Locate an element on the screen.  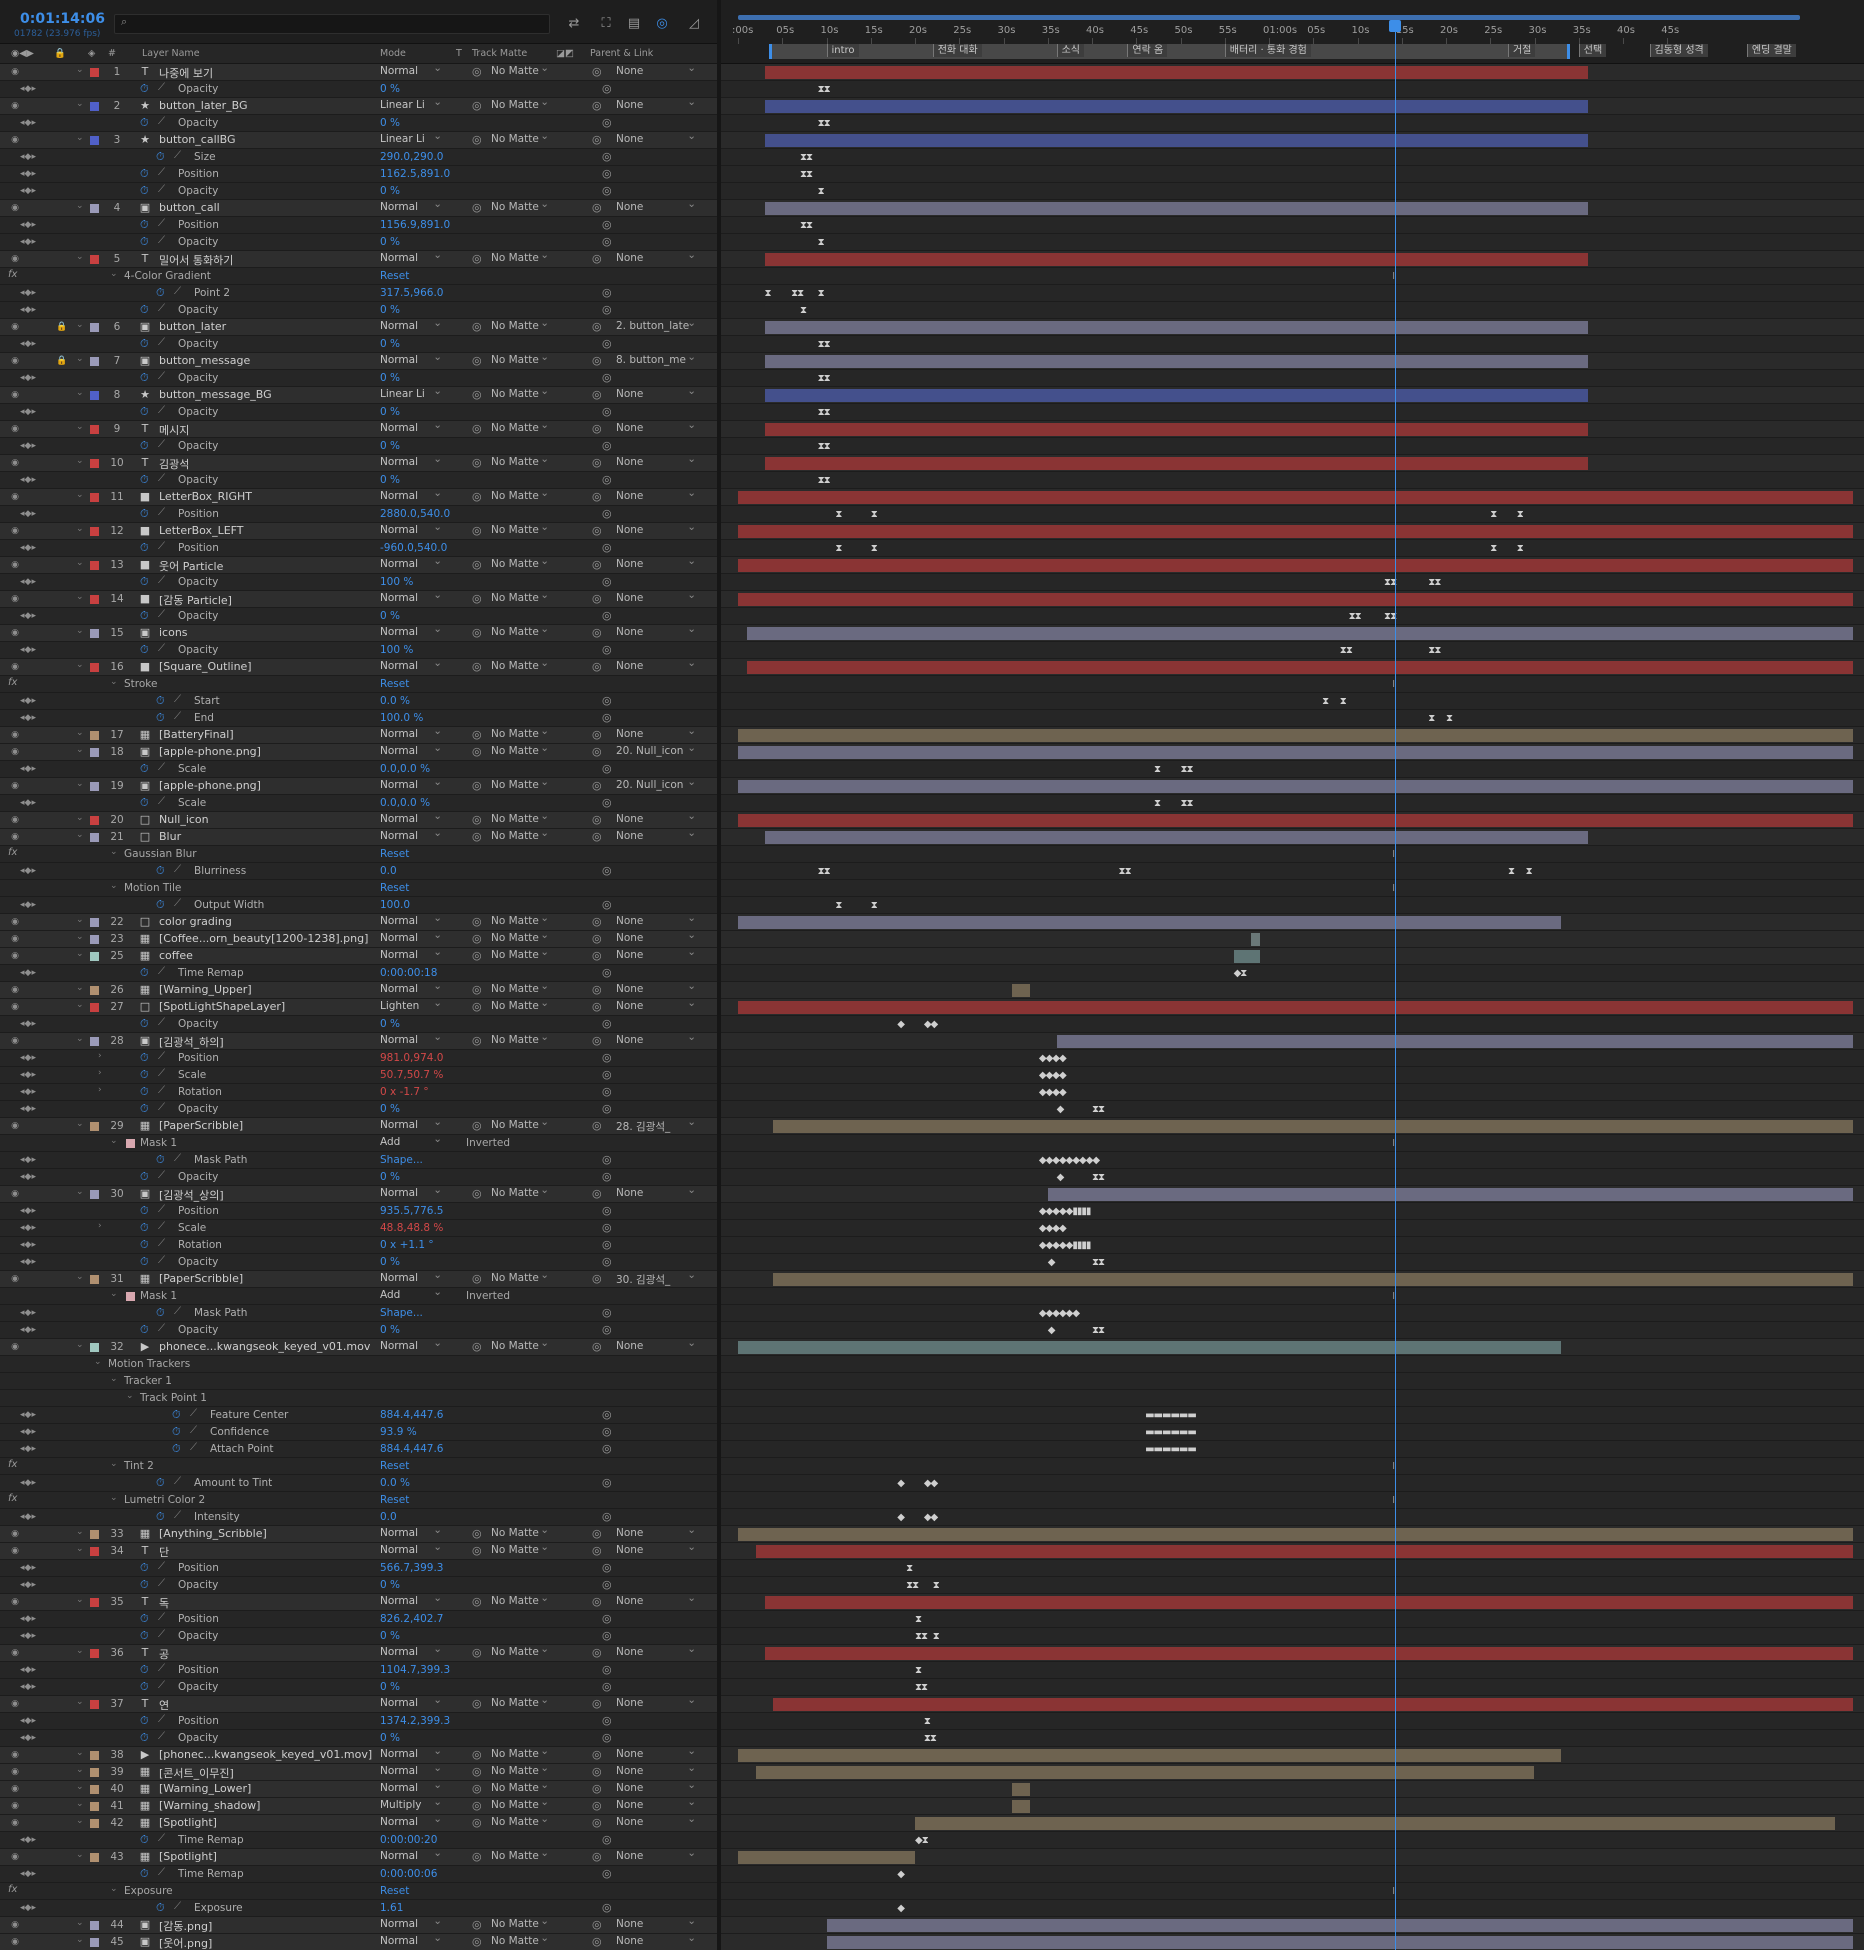
layer-row: ◉ ⌄ 45 ▣ [웃어.png] Normal ◎ No Matte ◎ None is located at coordinates (358, 1941).